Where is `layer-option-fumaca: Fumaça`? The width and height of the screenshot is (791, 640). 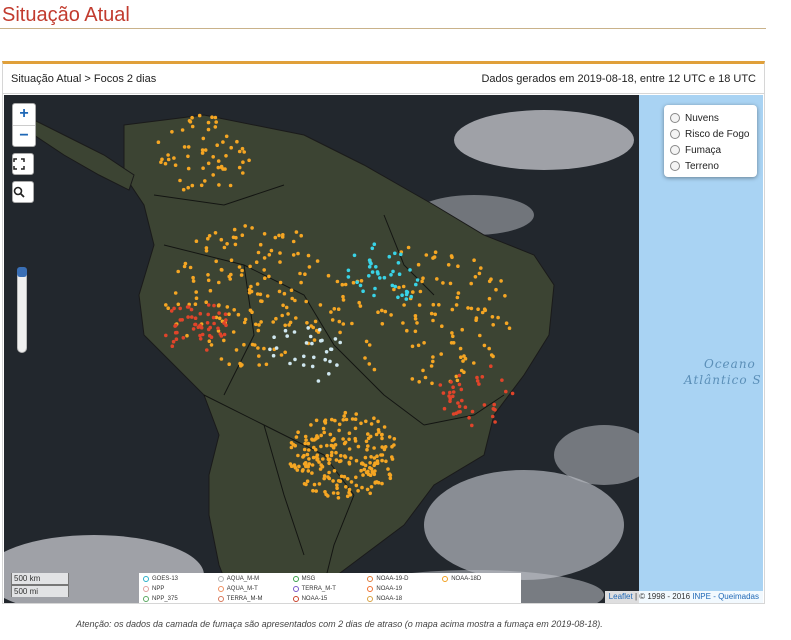 layer-option-fumaca: Fumaça is located at coordinates (710, 150).